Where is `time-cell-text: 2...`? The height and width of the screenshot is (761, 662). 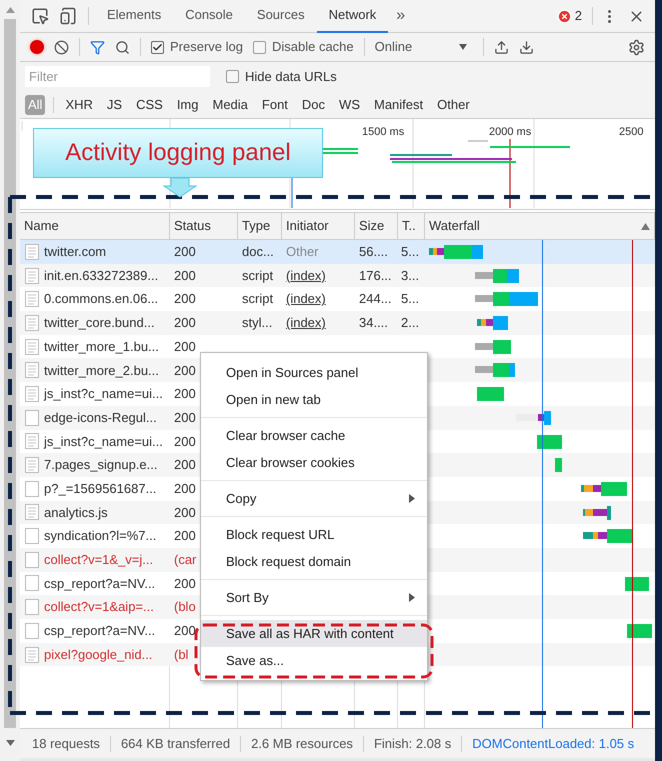 time-cell-text: 2... is located at coordinates (410, 323).